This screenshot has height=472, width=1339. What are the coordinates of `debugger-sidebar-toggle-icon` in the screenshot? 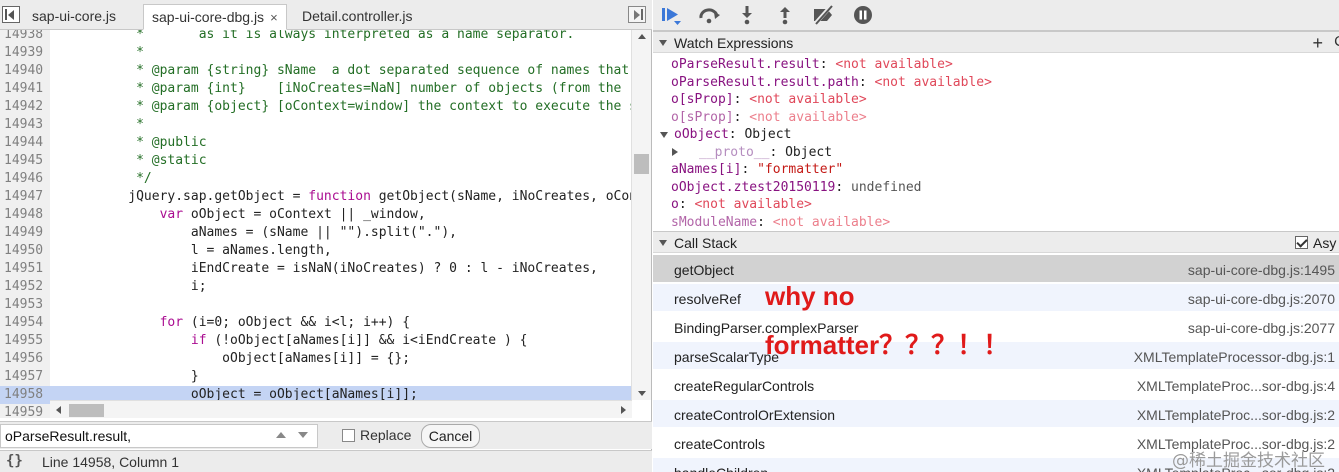 It's located at (637, 14).